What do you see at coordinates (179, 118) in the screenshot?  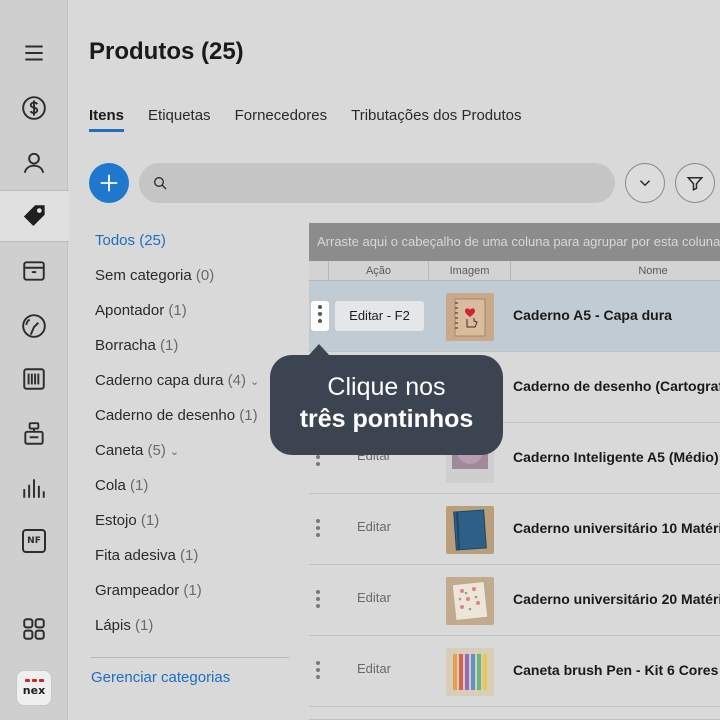 I see `tab-etiquetas: Etiquetas` at bounding box center [179, 118].